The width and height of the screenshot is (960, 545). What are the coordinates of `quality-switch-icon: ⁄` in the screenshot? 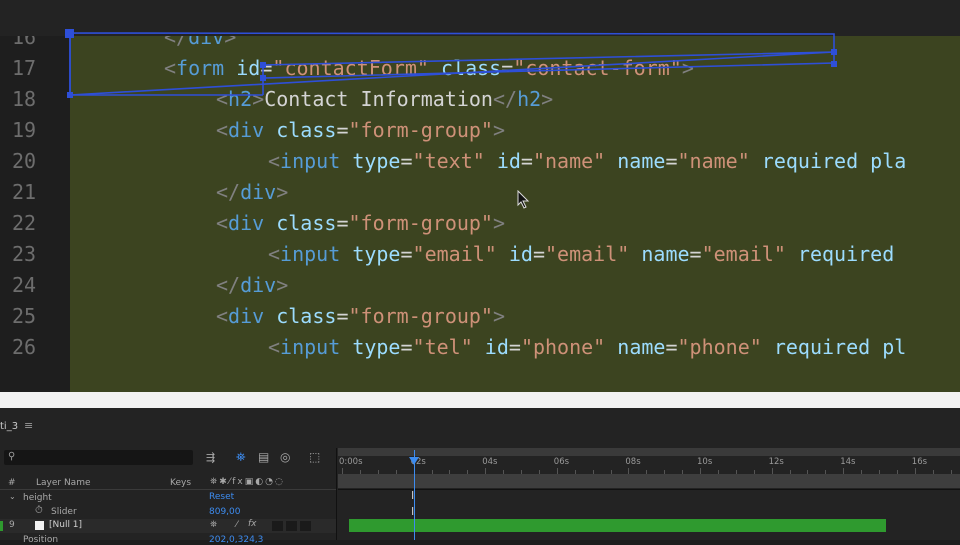 It's located at (237, 525).